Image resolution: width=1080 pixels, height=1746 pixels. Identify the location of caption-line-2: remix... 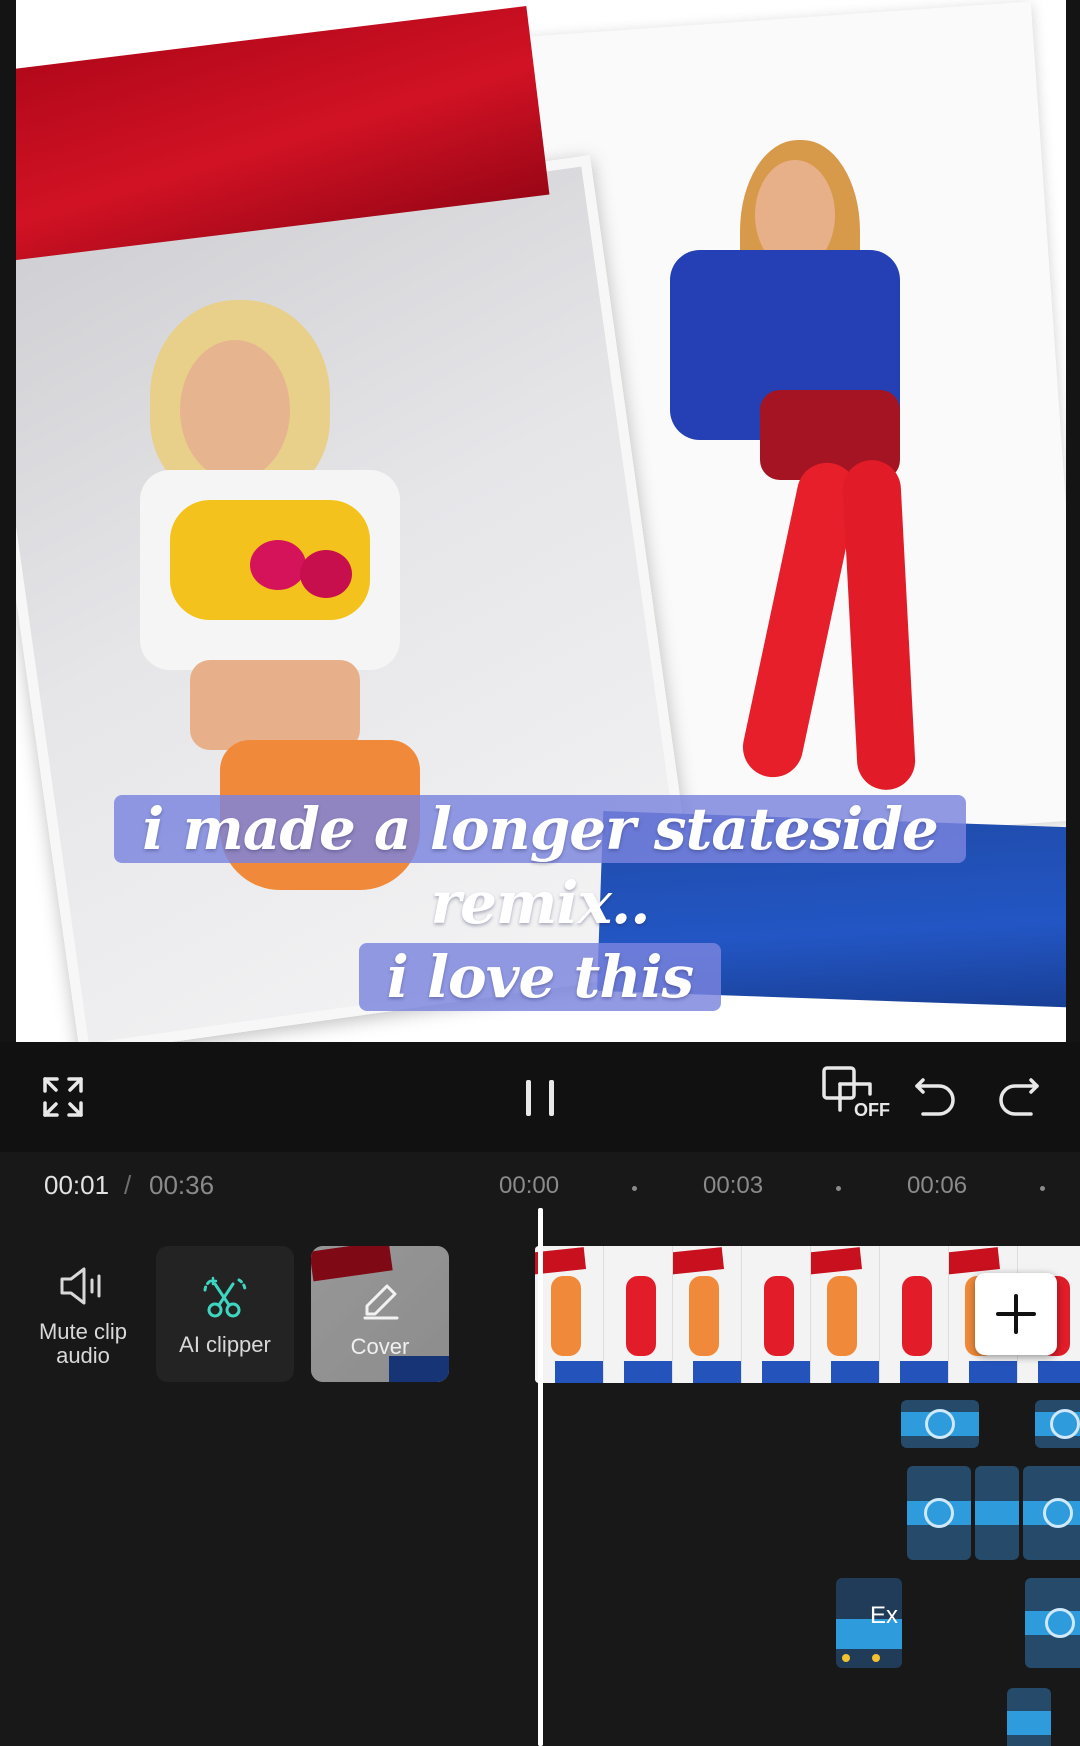
(540, 903).